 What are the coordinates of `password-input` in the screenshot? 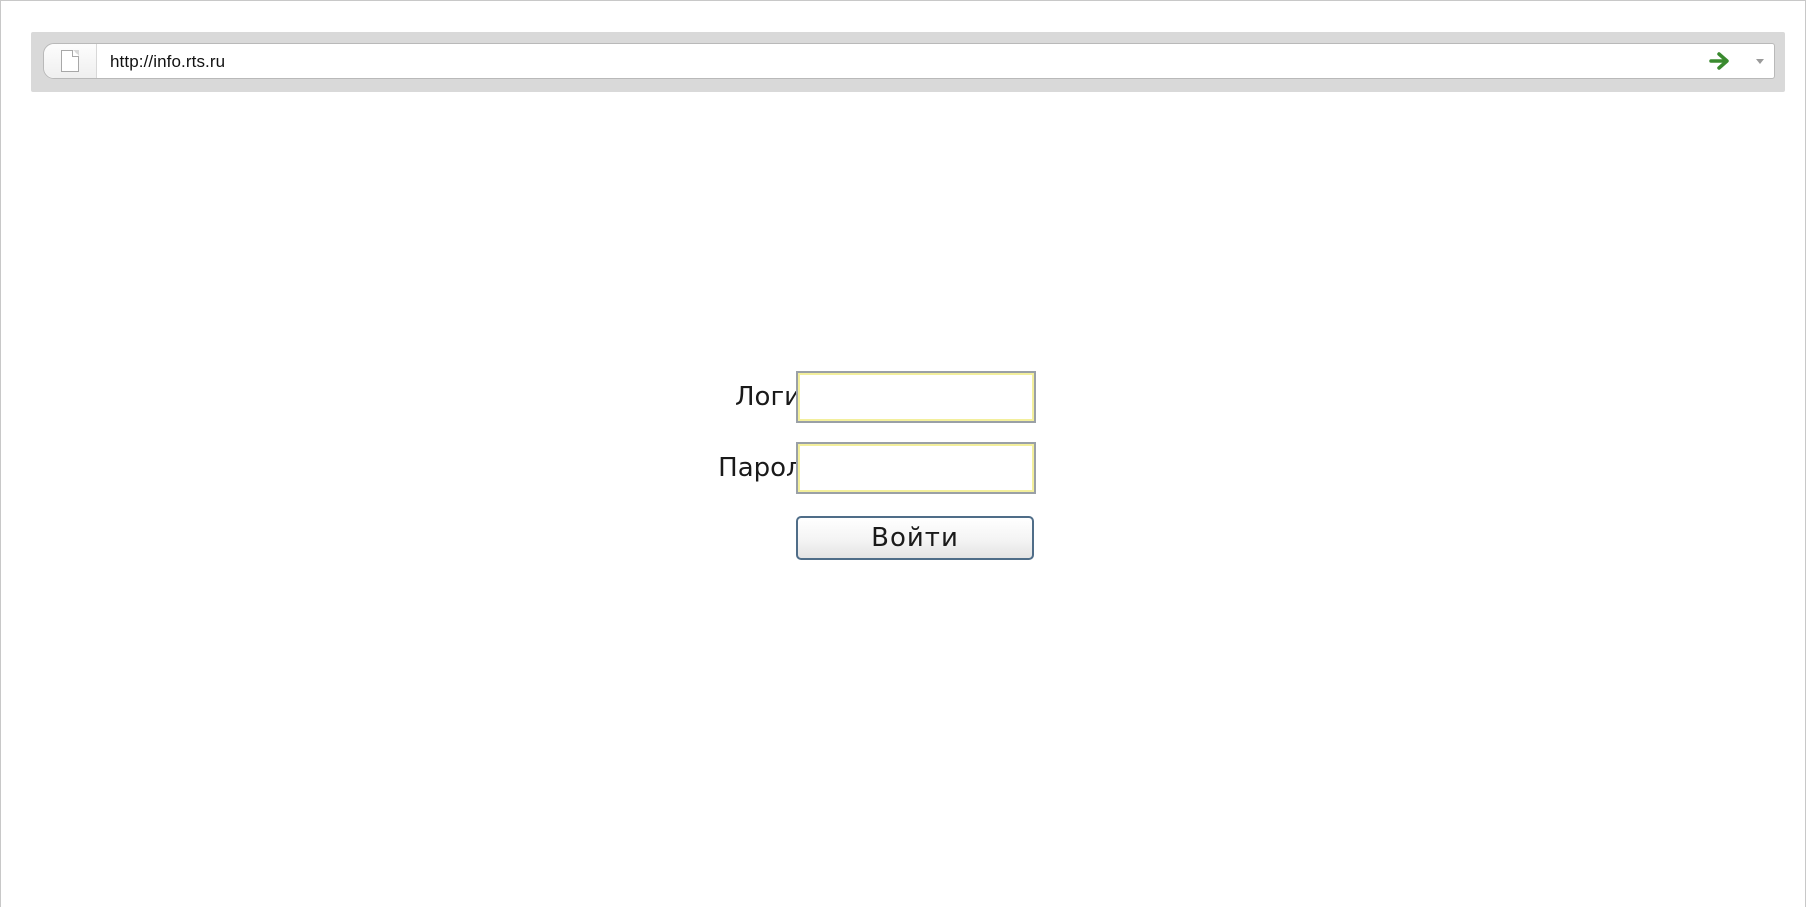 It's located at (916, 468).